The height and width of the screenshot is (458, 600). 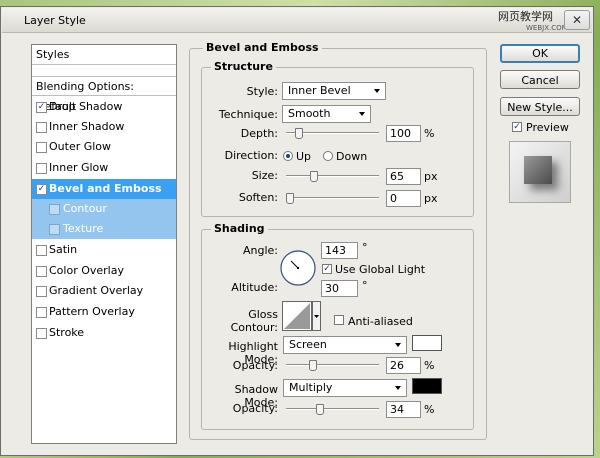 What do you see at coordinates (104, 94) in the screenshot?
I see `blending-options: Blending Options: Default` at bounding box center [104, 94].